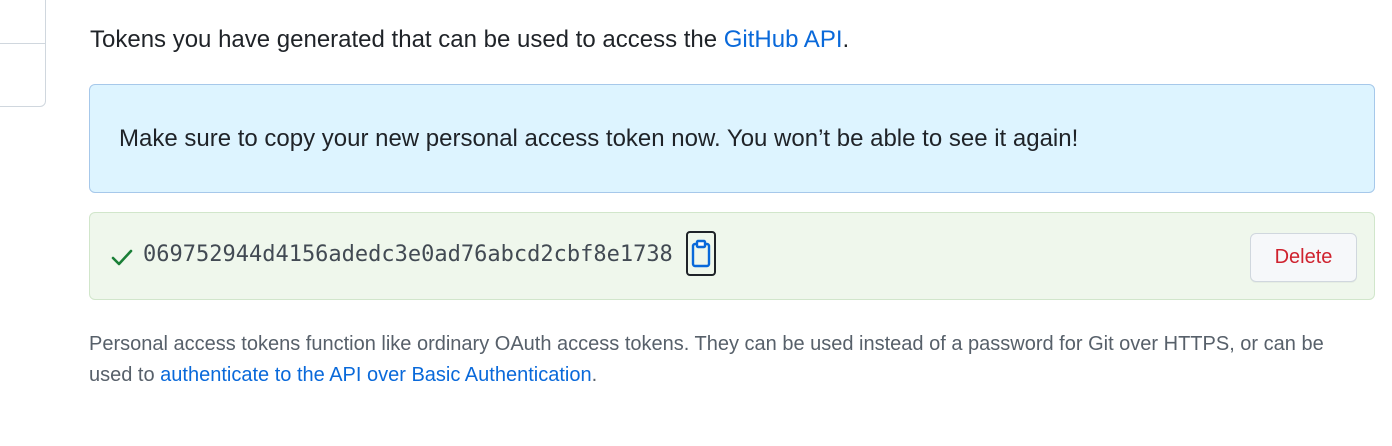 The width and height of the screenshot is (1392, 446). Describe the element at coordinates (408, 255) in the screenshot. I see `token-value: 069752944d4156adedc3e0ad76abcd2cbf8e1738` at that location.